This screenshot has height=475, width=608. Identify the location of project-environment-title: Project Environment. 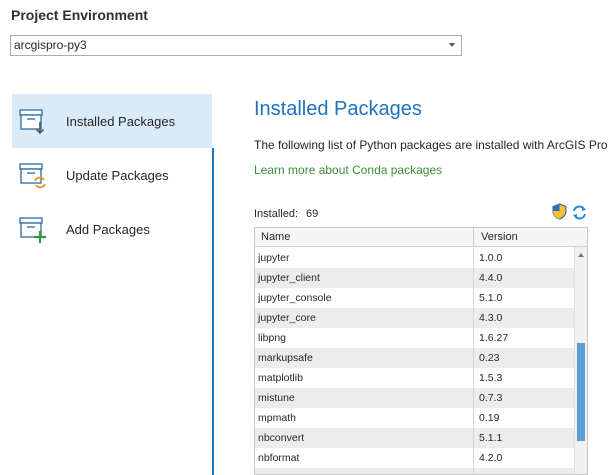
(79, 15).